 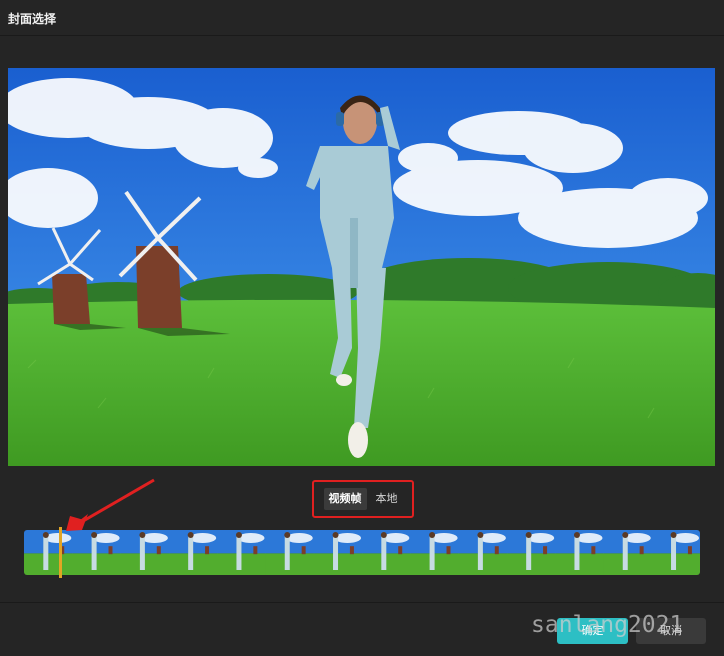 I want to click on tab-video-frame: 视频帧, so click(x=345, y=499).